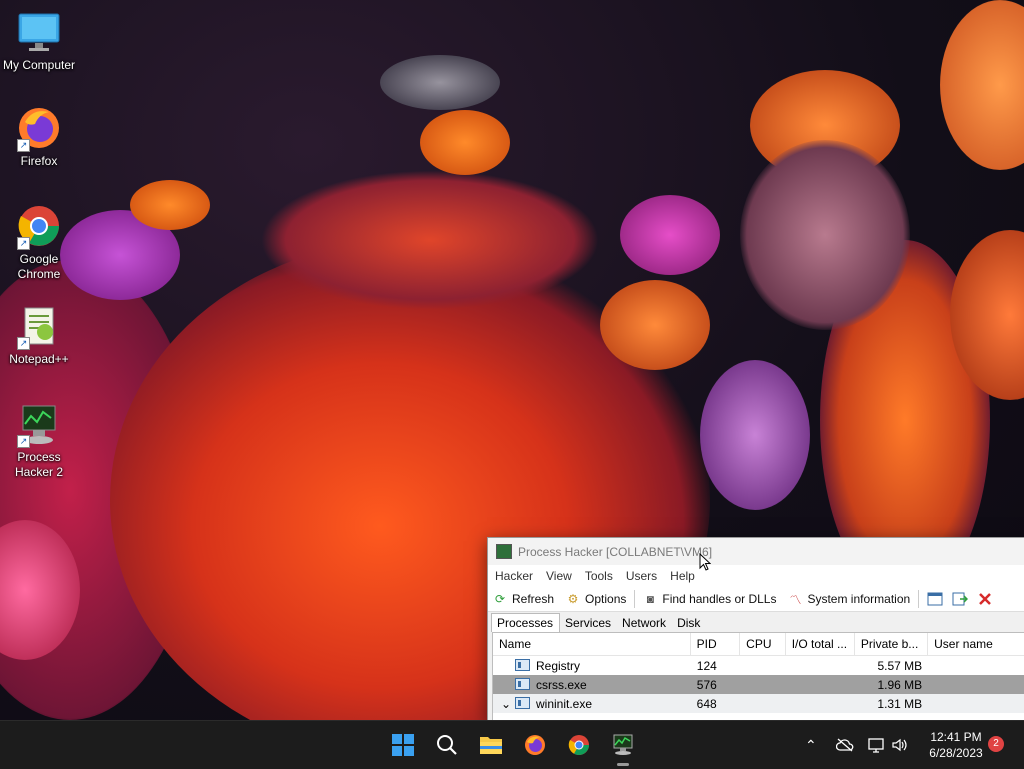 The height and width of the screenshot is (769, 1024). I want to click on process-name: csrss.exe, so click(592, 684).